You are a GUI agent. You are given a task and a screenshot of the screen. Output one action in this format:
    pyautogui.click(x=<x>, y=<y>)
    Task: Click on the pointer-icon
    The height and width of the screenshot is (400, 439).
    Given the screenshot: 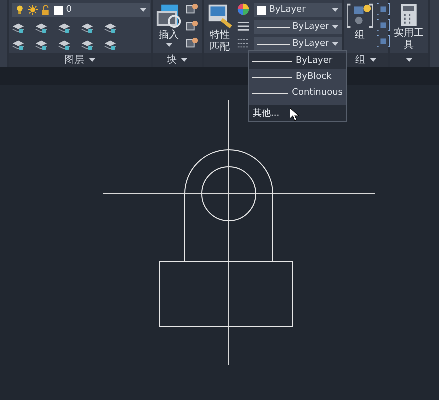 What is the action you would take?
    pyautogui.click(x=294, y=114)
    